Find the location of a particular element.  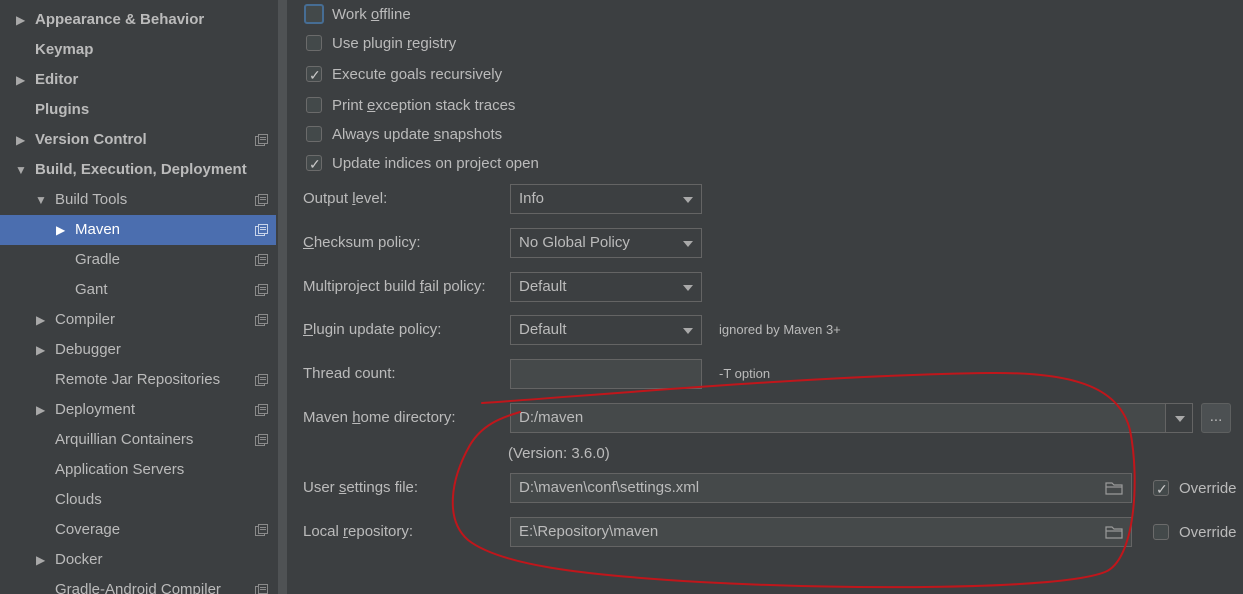

tree-item-label: Maven is located at coordinates (98, 229).